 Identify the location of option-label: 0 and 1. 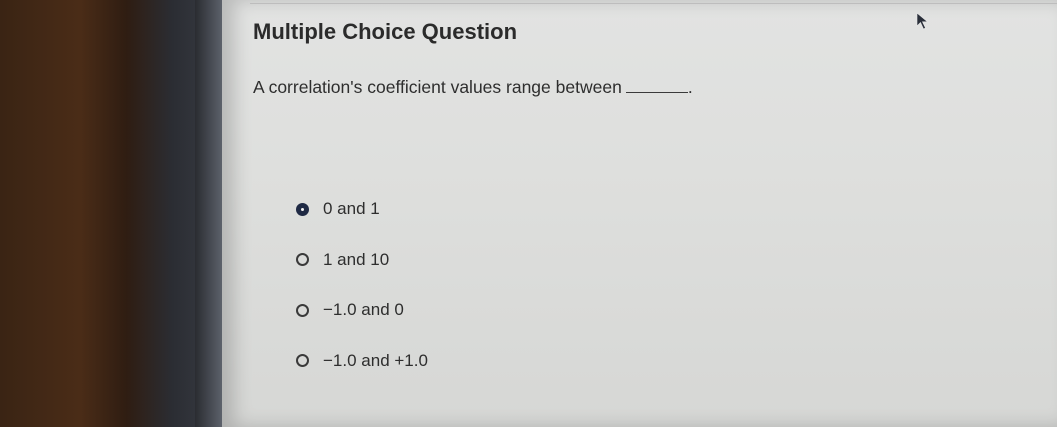
(351, 209).